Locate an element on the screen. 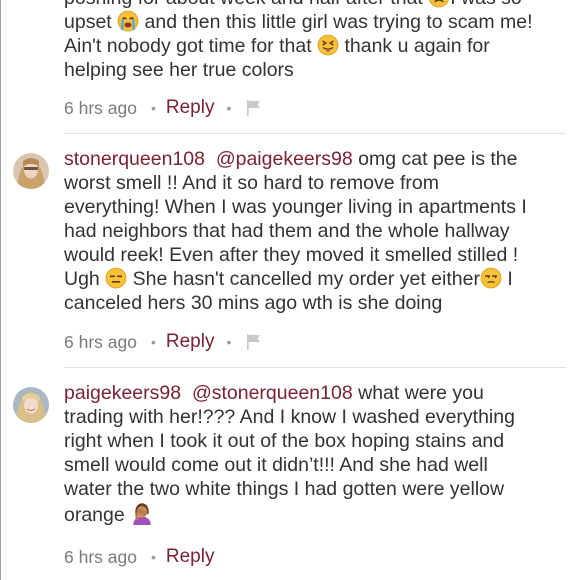  username-link: paigekeers98 is located at coordinates (122, 393).